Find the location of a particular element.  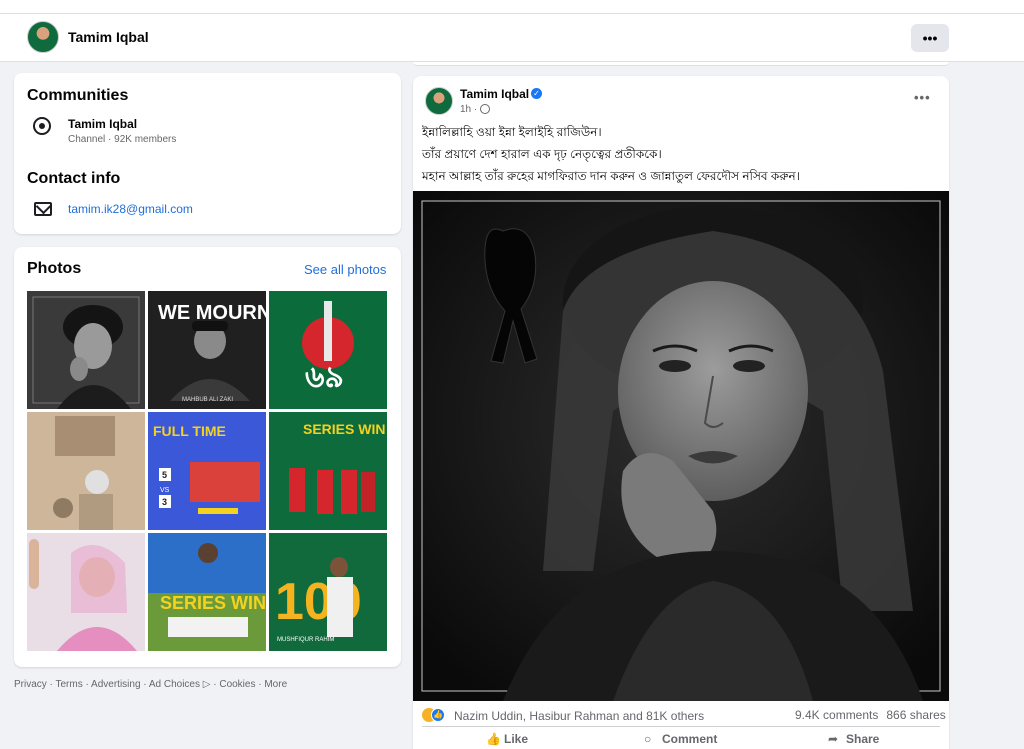

photo-tile-9-sub: MUSHFIQUR RAHIM is located at coordinates (305, 640).